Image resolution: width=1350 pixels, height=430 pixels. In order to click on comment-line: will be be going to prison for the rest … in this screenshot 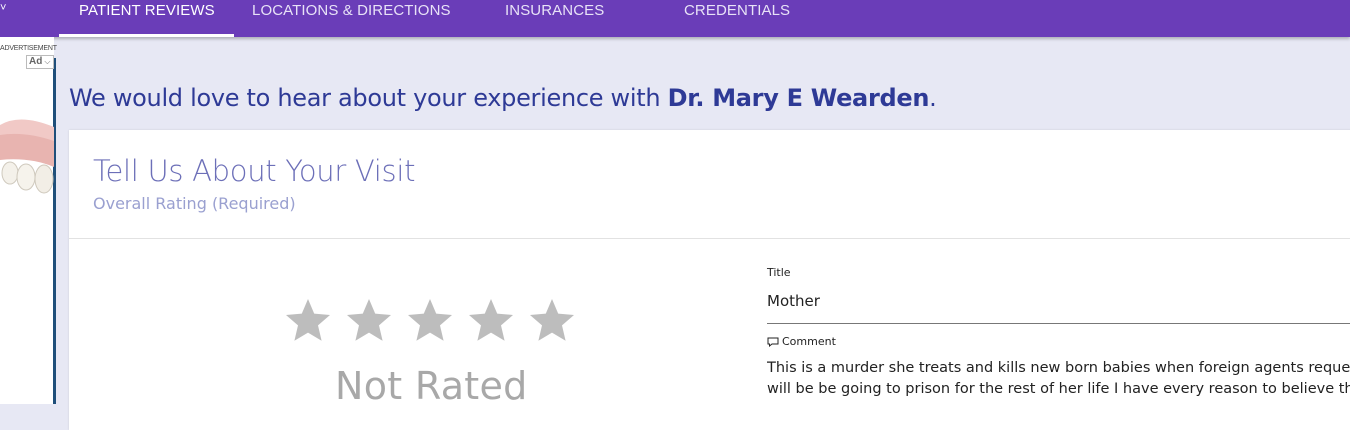, I will do `click(1058, 389)`.